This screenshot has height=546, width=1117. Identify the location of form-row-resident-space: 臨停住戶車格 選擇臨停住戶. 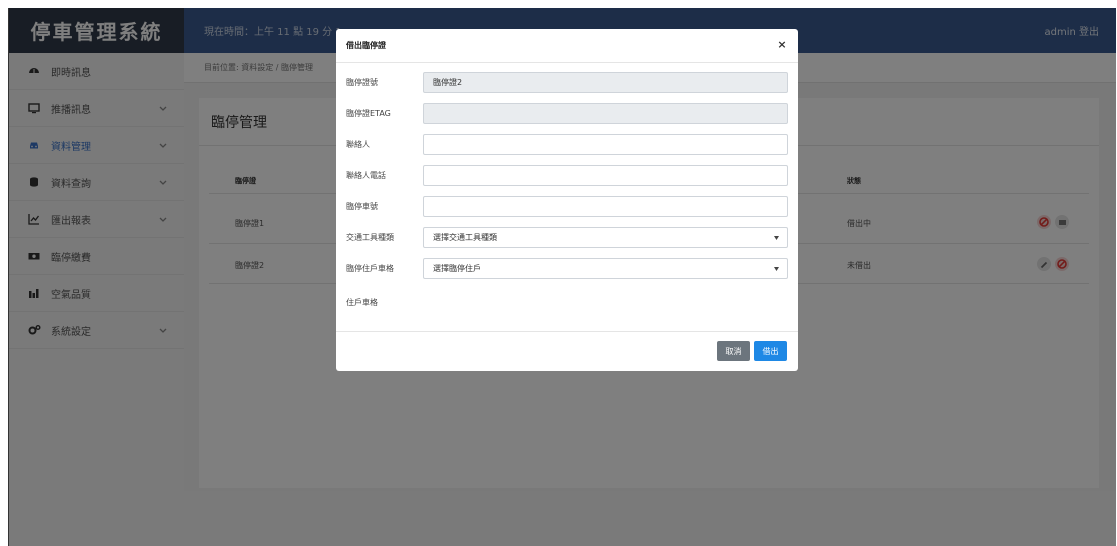
(567, 268).